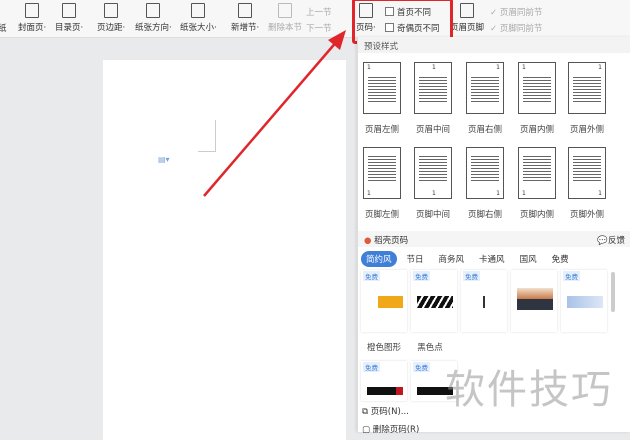  What do you see at coordinates (529, 390) in the screenshot?
I see `watermark: 软件技巧` at bounding box center [529, 390].